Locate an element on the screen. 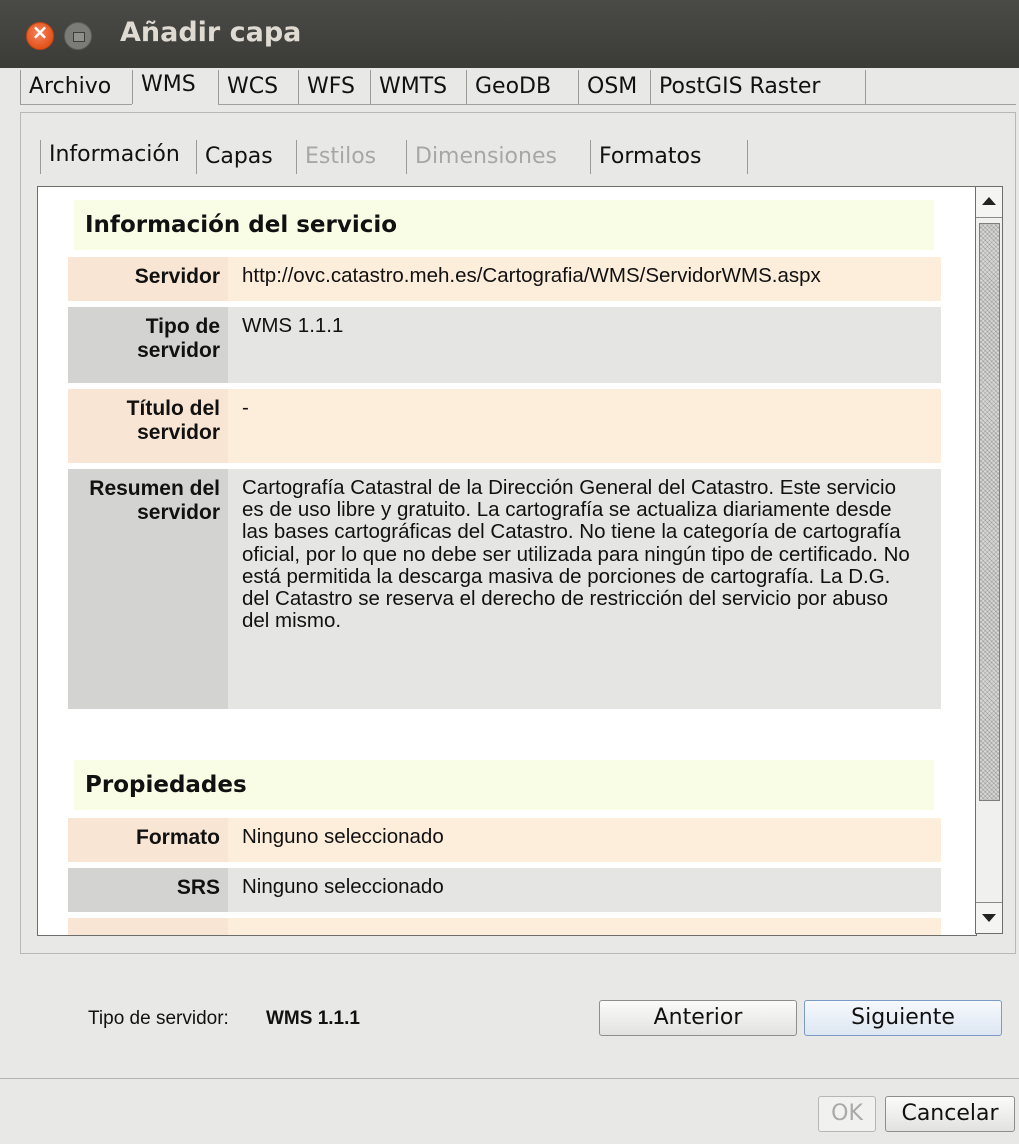  vertical-scrollbar is located at coordinates (989, 560).